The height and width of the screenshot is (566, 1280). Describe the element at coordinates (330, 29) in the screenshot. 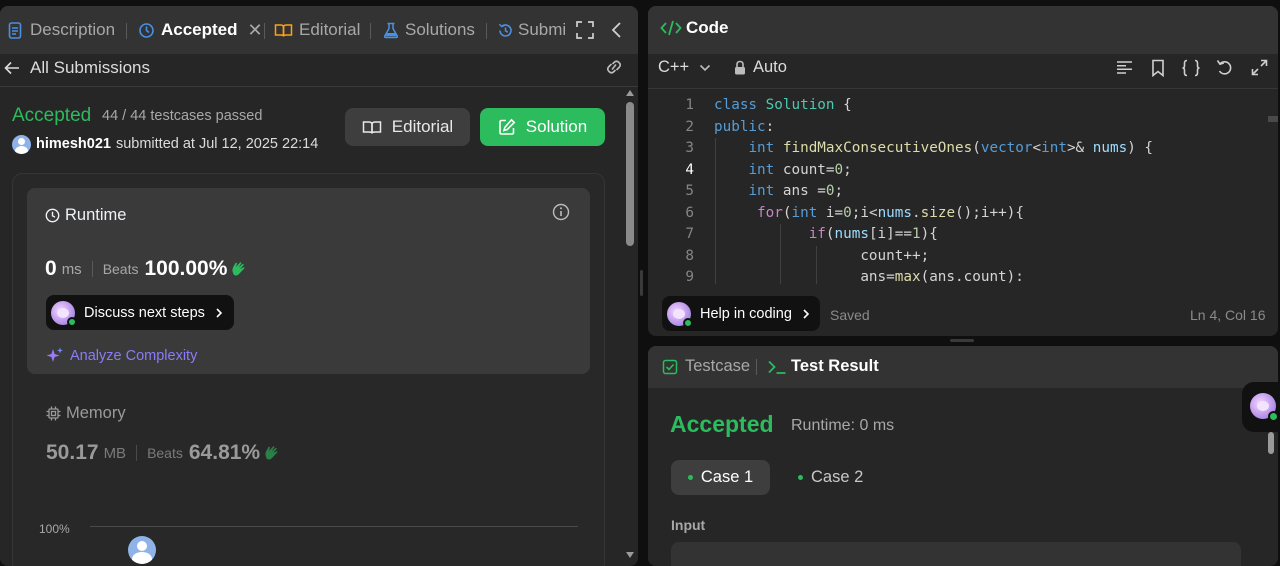

I see `tab-editorial-label: Editorial` at that location.